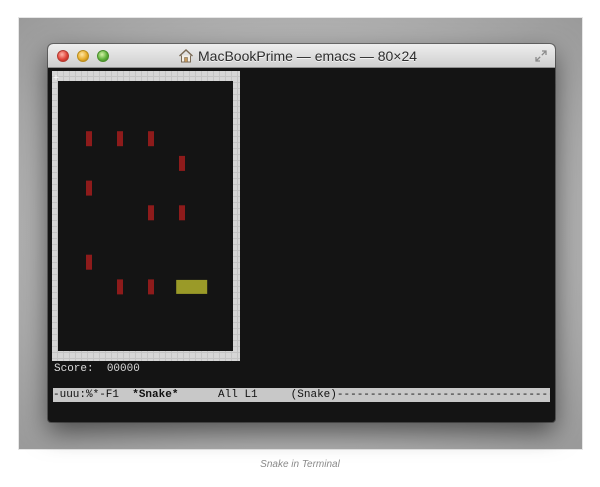 This screenshot has width=600, height=487. I want to click on modeline-status: -uuu:%*-F1, so click(86, 395).